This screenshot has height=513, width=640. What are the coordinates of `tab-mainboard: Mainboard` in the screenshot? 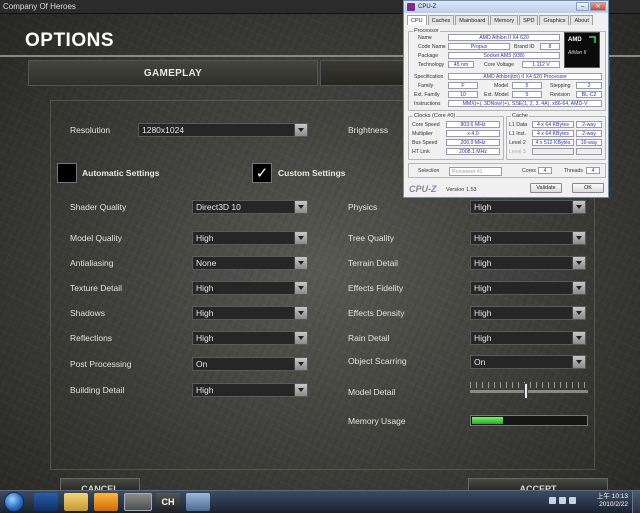 It's located at (472, 20).